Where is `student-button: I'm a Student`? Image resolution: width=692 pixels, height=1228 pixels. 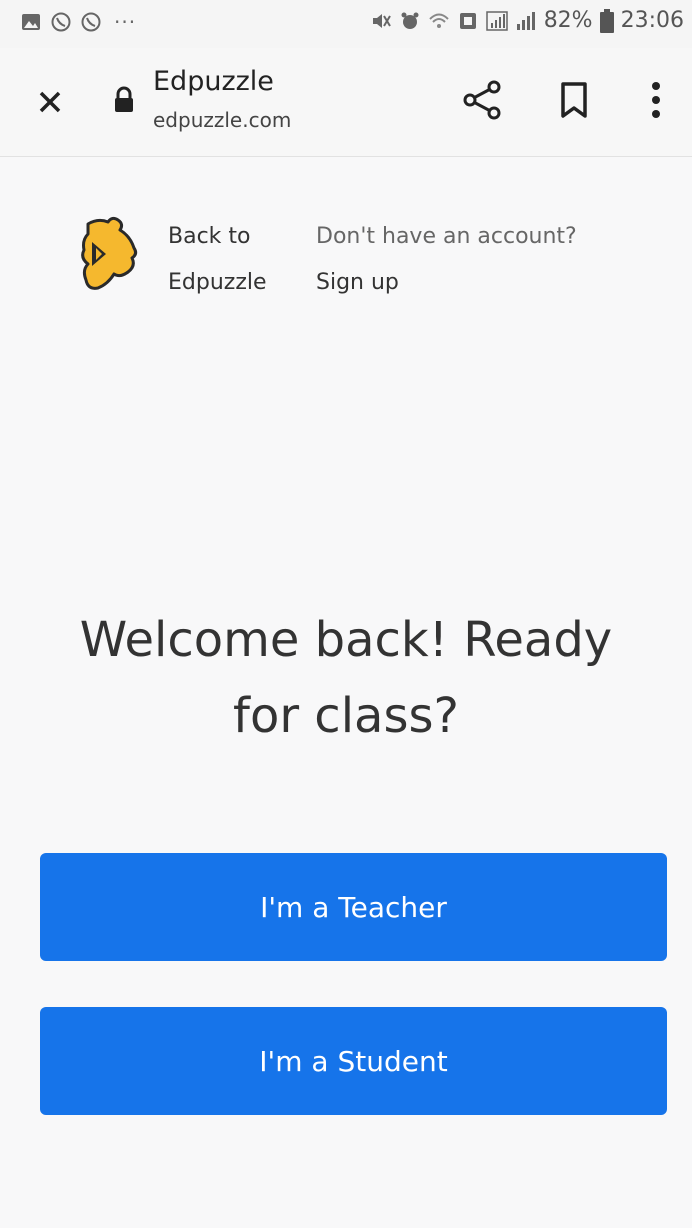
student-button: I'm a Student is located at coordinates (353, 1061).